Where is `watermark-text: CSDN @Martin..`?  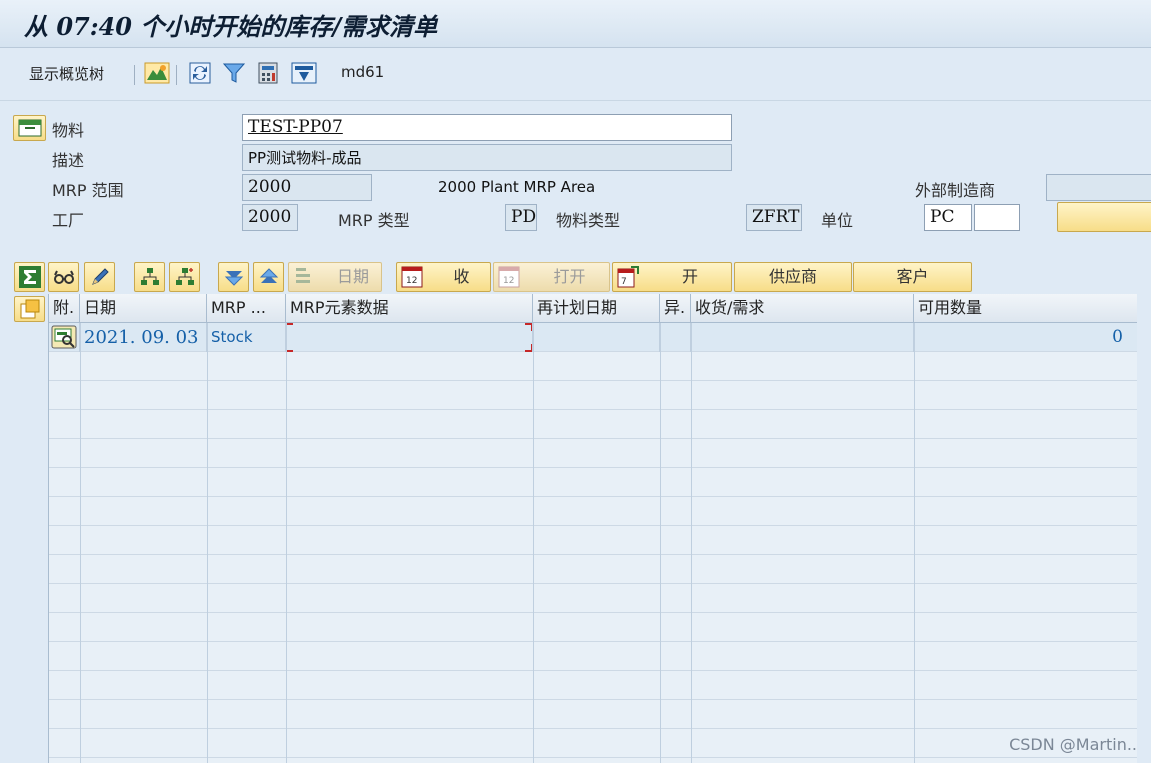
watermark-text: CSDN @Martin.. is located at coordinates (1073, 744).